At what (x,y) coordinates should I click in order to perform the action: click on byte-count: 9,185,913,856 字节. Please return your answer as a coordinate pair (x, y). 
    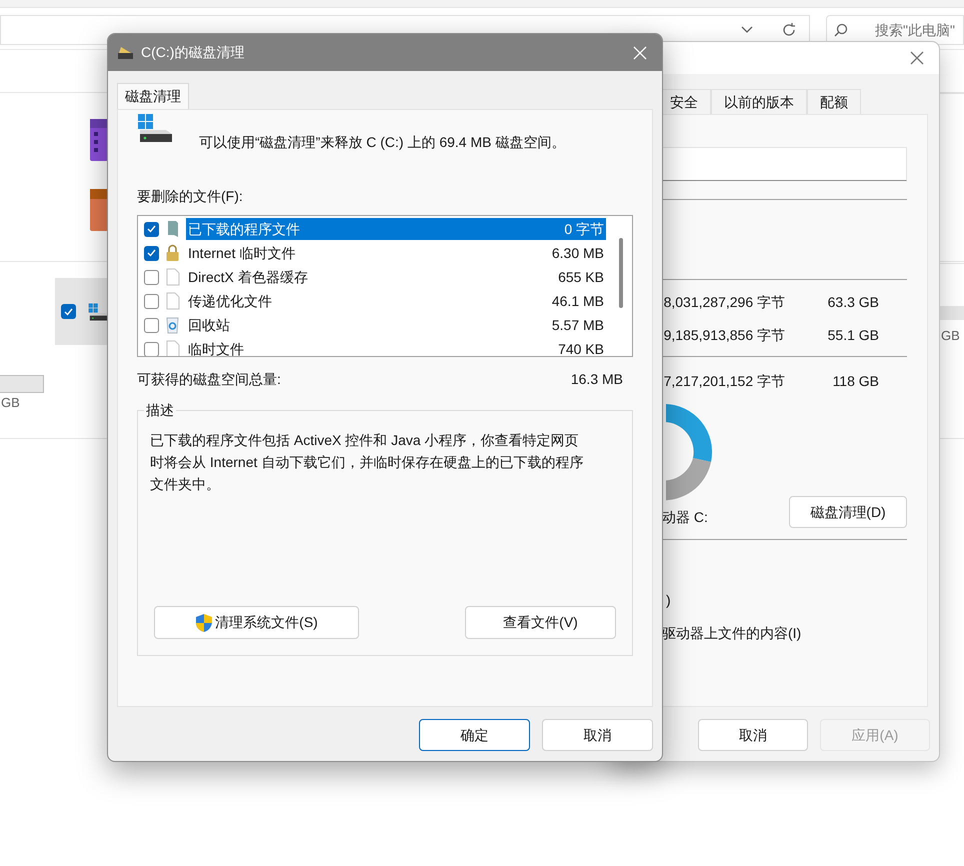
    Looking at the image, I should click on (723, 335).